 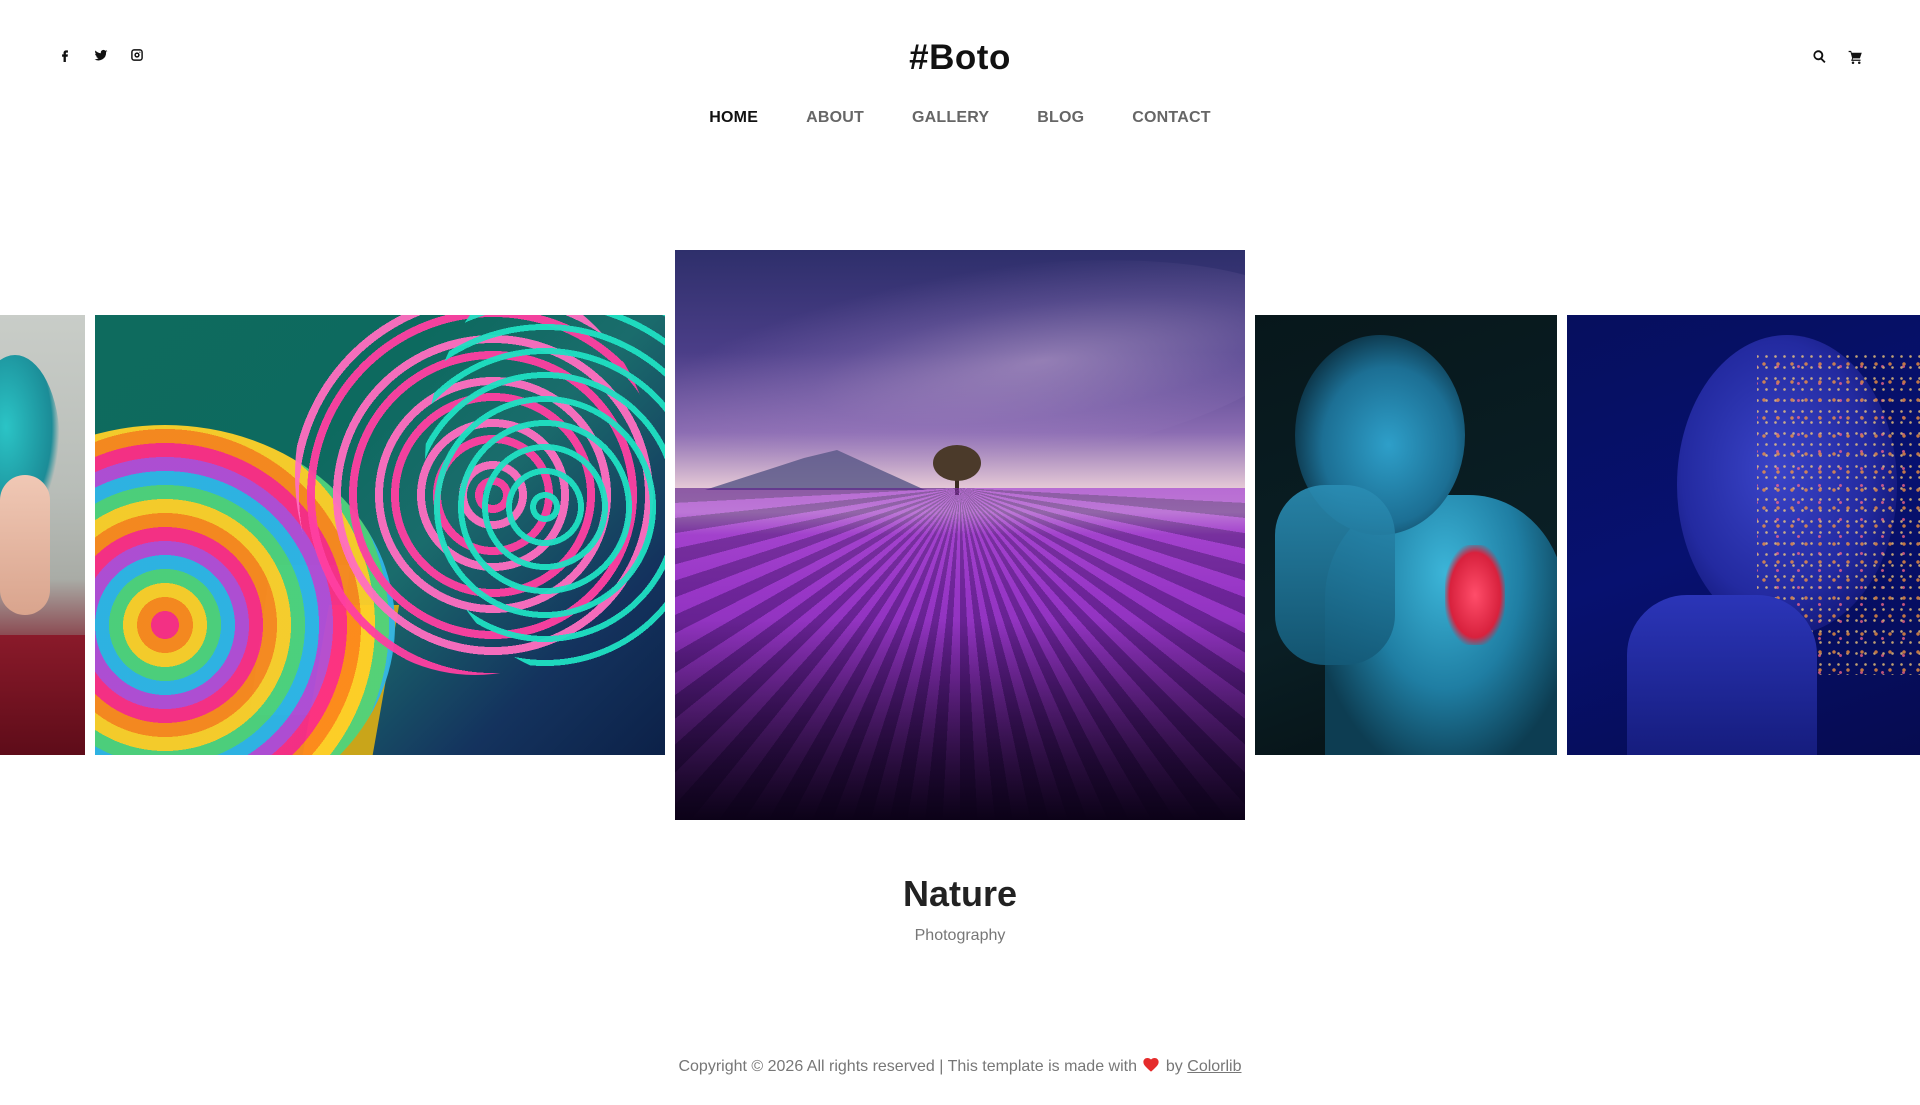 I want to click on field-shadow, so click(x=960, y=720).